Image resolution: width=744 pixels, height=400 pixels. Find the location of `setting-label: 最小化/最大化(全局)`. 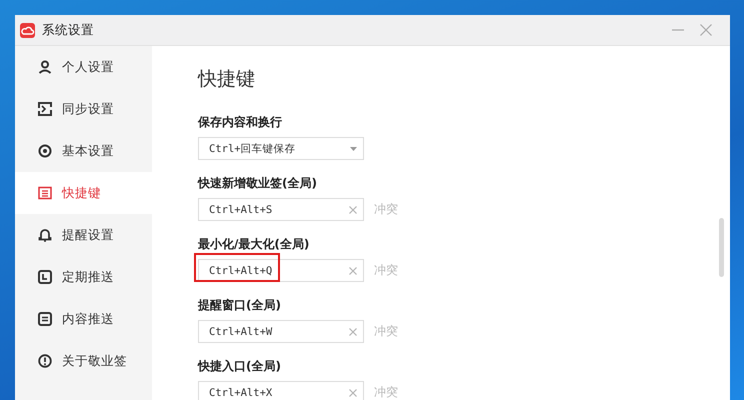

setting-label: 最小化/最大化(全局) is located at coordinates (254, 244).